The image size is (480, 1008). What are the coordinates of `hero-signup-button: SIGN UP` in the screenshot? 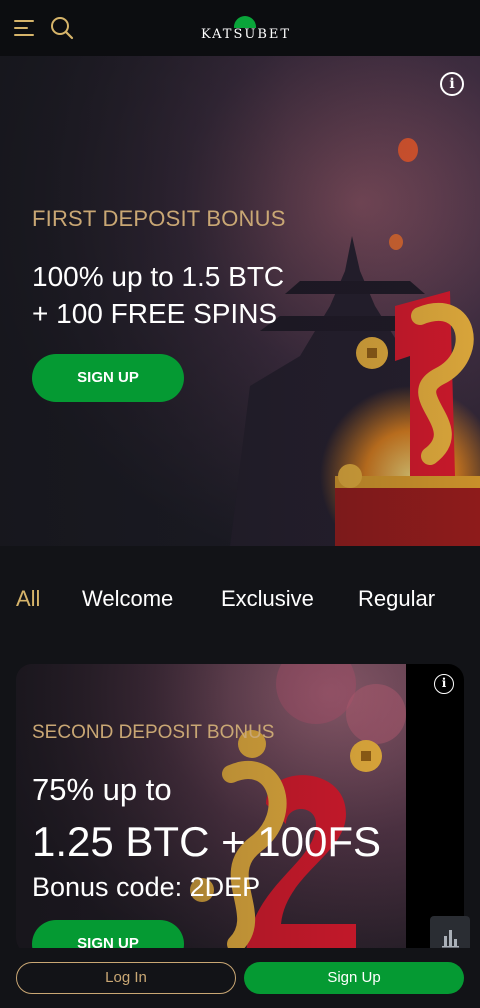 It's located at (108, 378).